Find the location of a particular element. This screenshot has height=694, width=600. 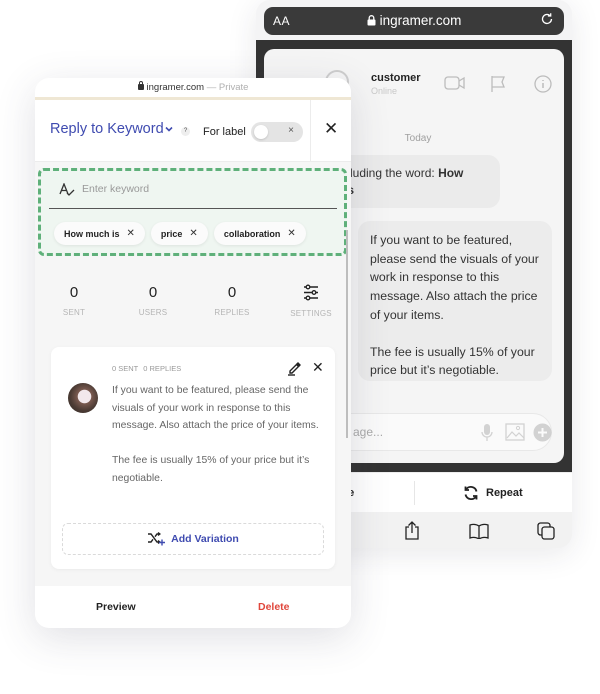

shuffle-plus-icon is located at coordinates (157, 539).